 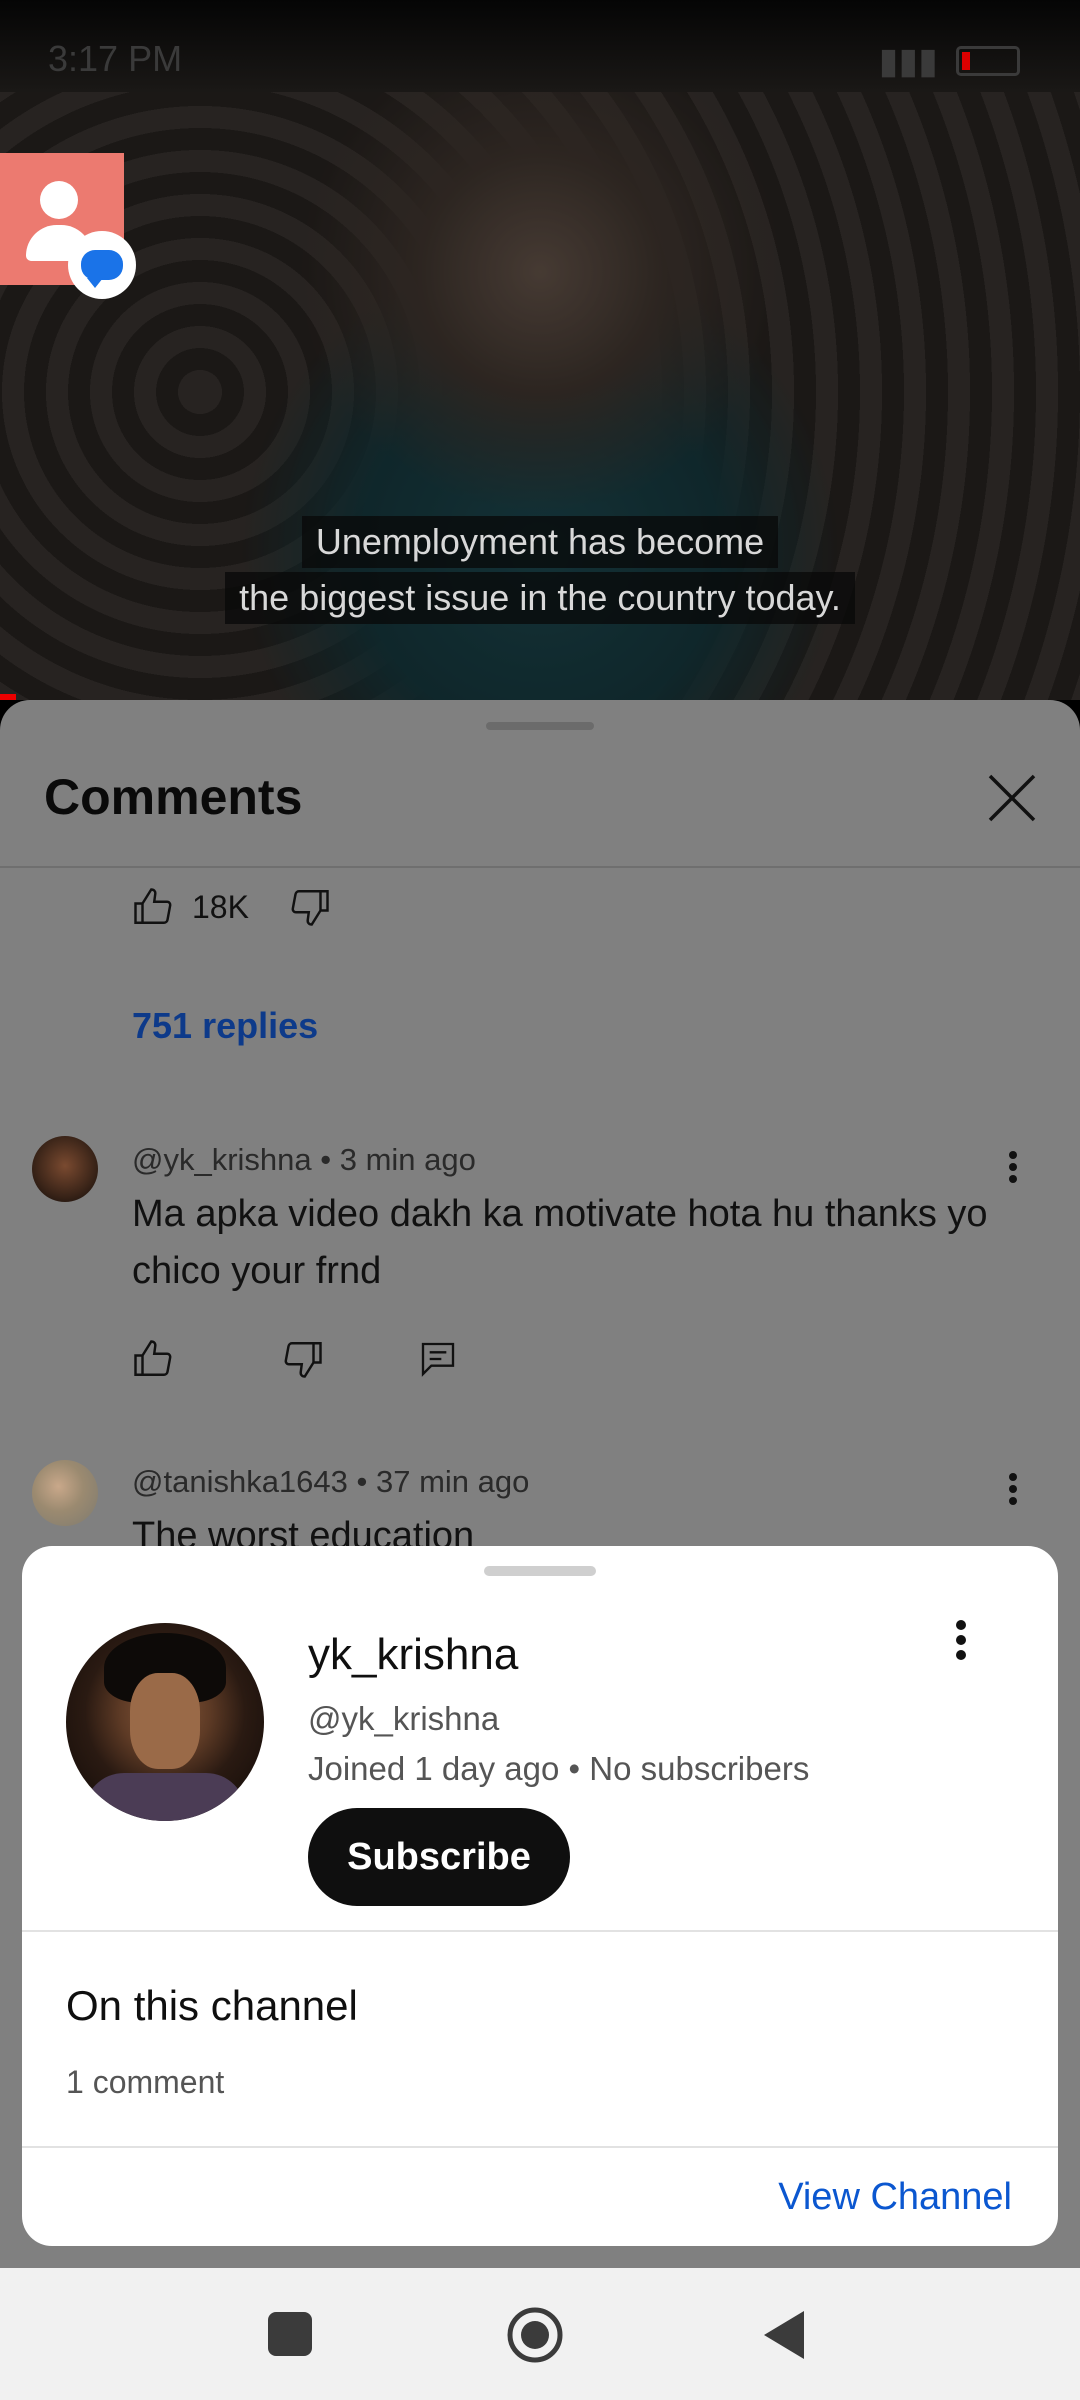 I want to click on reply-icon, so click(x=438, y=1359).